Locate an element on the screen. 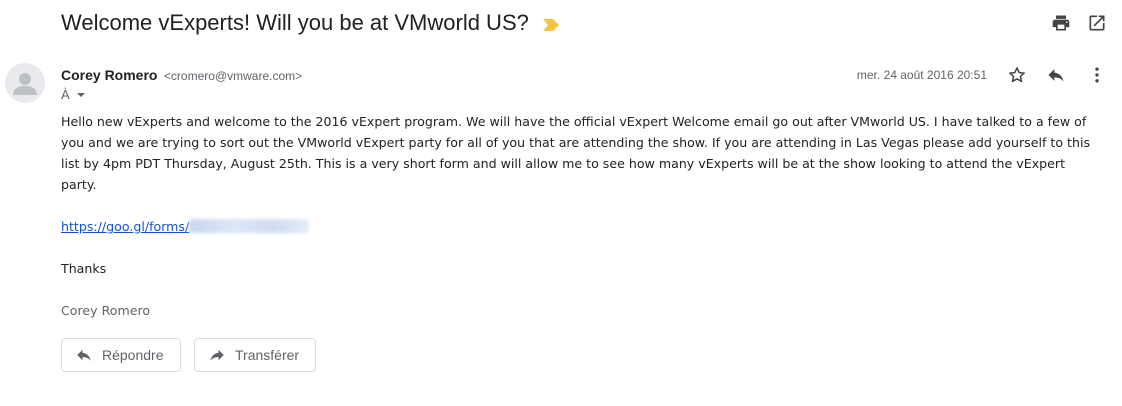 The height and width of the screenshot is (406, 1122). redacted-link-segment is located at coordinates (249, 226).